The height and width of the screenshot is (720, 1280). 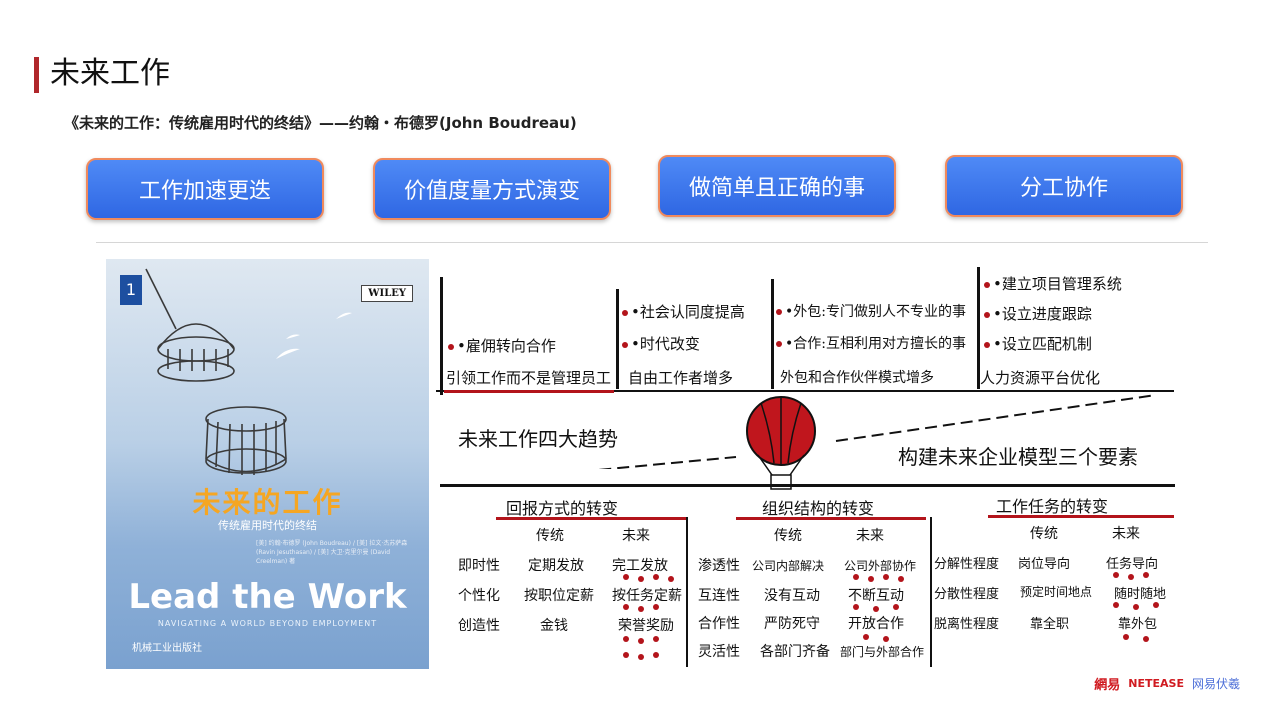 I want to click on cell-future: 靠外包, so click(x=1138, y=624).